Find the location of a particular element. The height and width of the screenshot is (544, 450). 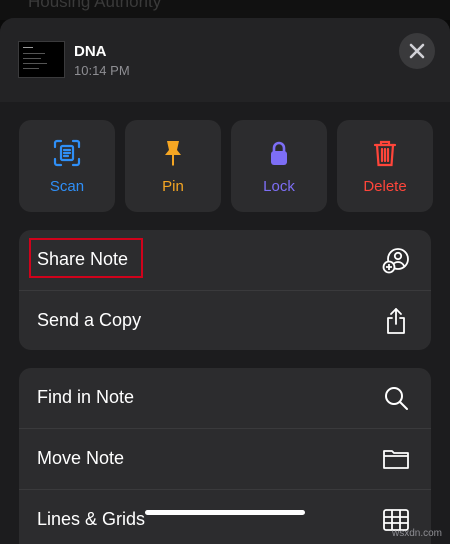

pin-label: Pin is located at coordinates (173, 186).